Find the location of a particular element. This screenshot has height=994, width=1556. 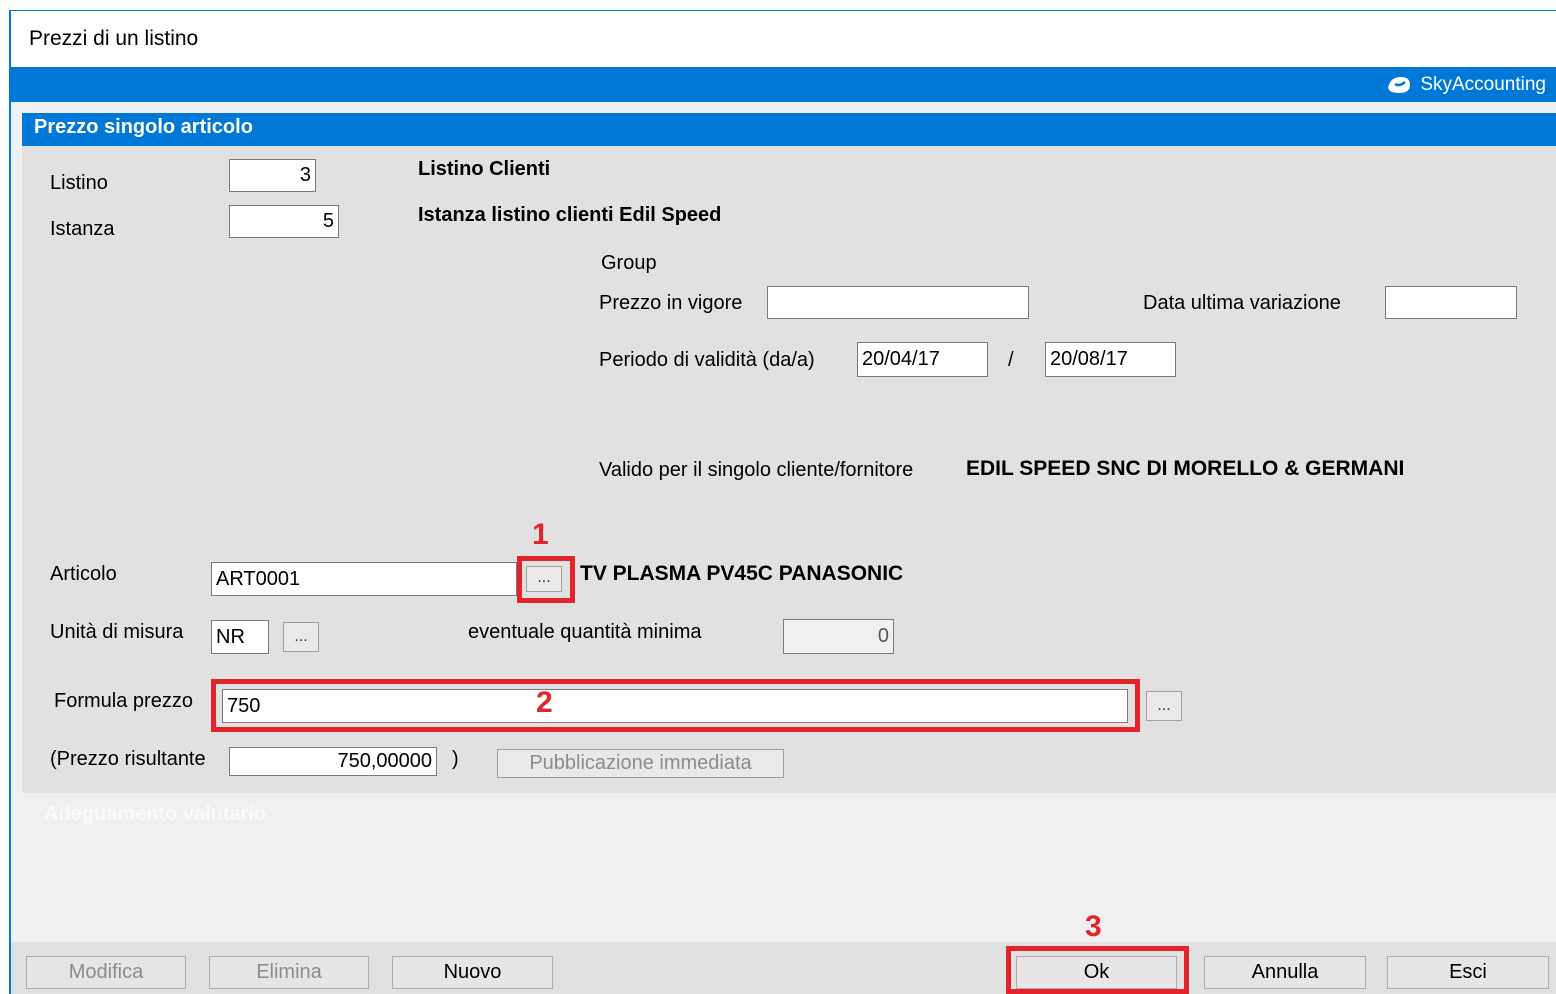

periodo-validita-label: Periodo di validità (da/a) is located at coordinates (707, 360).